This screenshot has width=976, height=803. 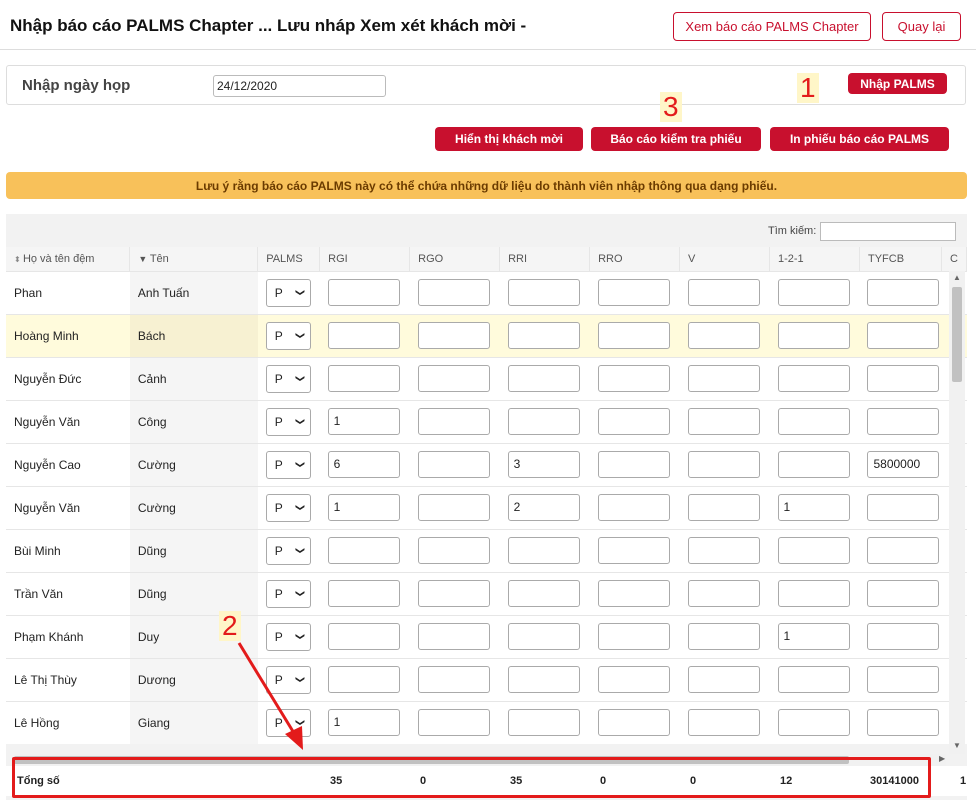 I want to click on meeting-date-input: 24/12/2020, so click(x=299, y=86).